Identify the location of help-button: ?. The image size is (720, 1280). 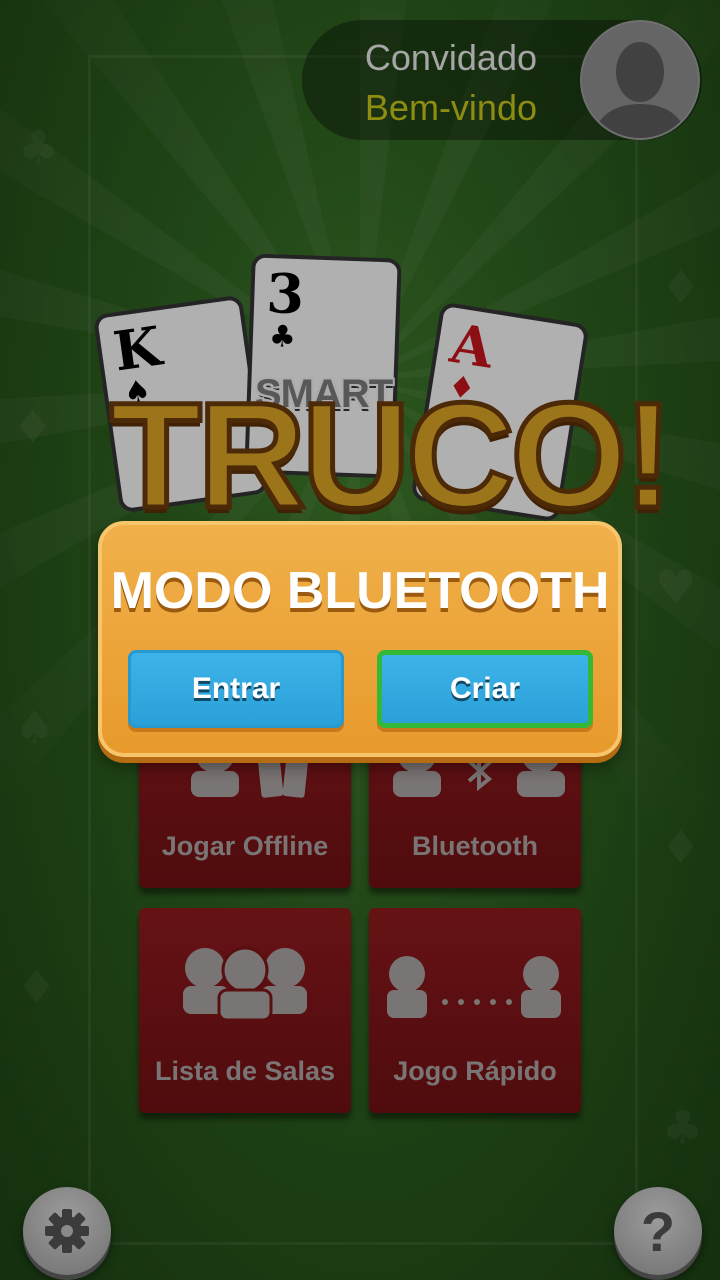
(658, 1231).